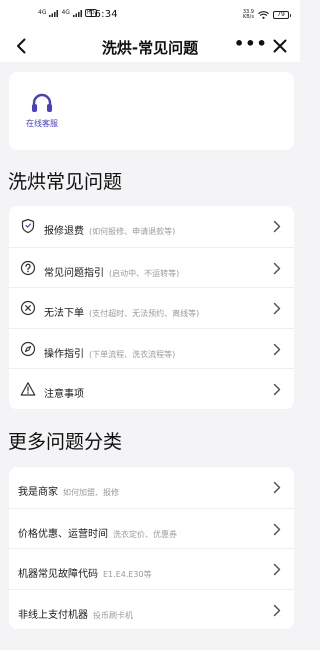  Describe the element at coordinates (91, 492) in the screenshot. I see `category-item-hint: 如何加盟、报修` at that location.